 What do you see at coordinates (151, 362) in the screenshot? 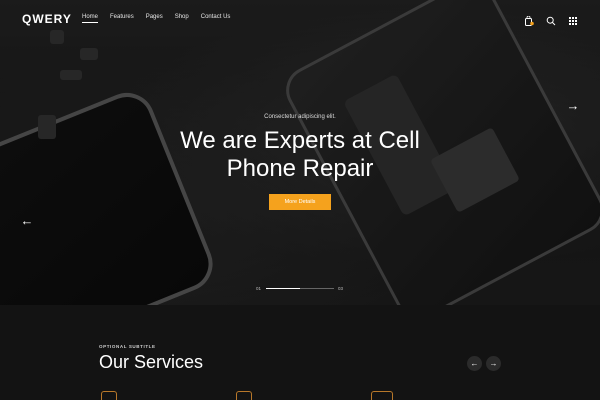
I see `services-title: Our Services` at bounding box center [151, 362].